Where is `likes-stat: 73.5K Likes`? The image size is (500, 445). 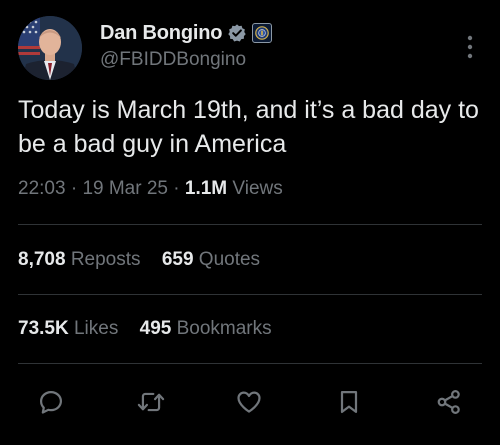 likes-stat: 73.5K Likes is located at coordinates (68, 329).